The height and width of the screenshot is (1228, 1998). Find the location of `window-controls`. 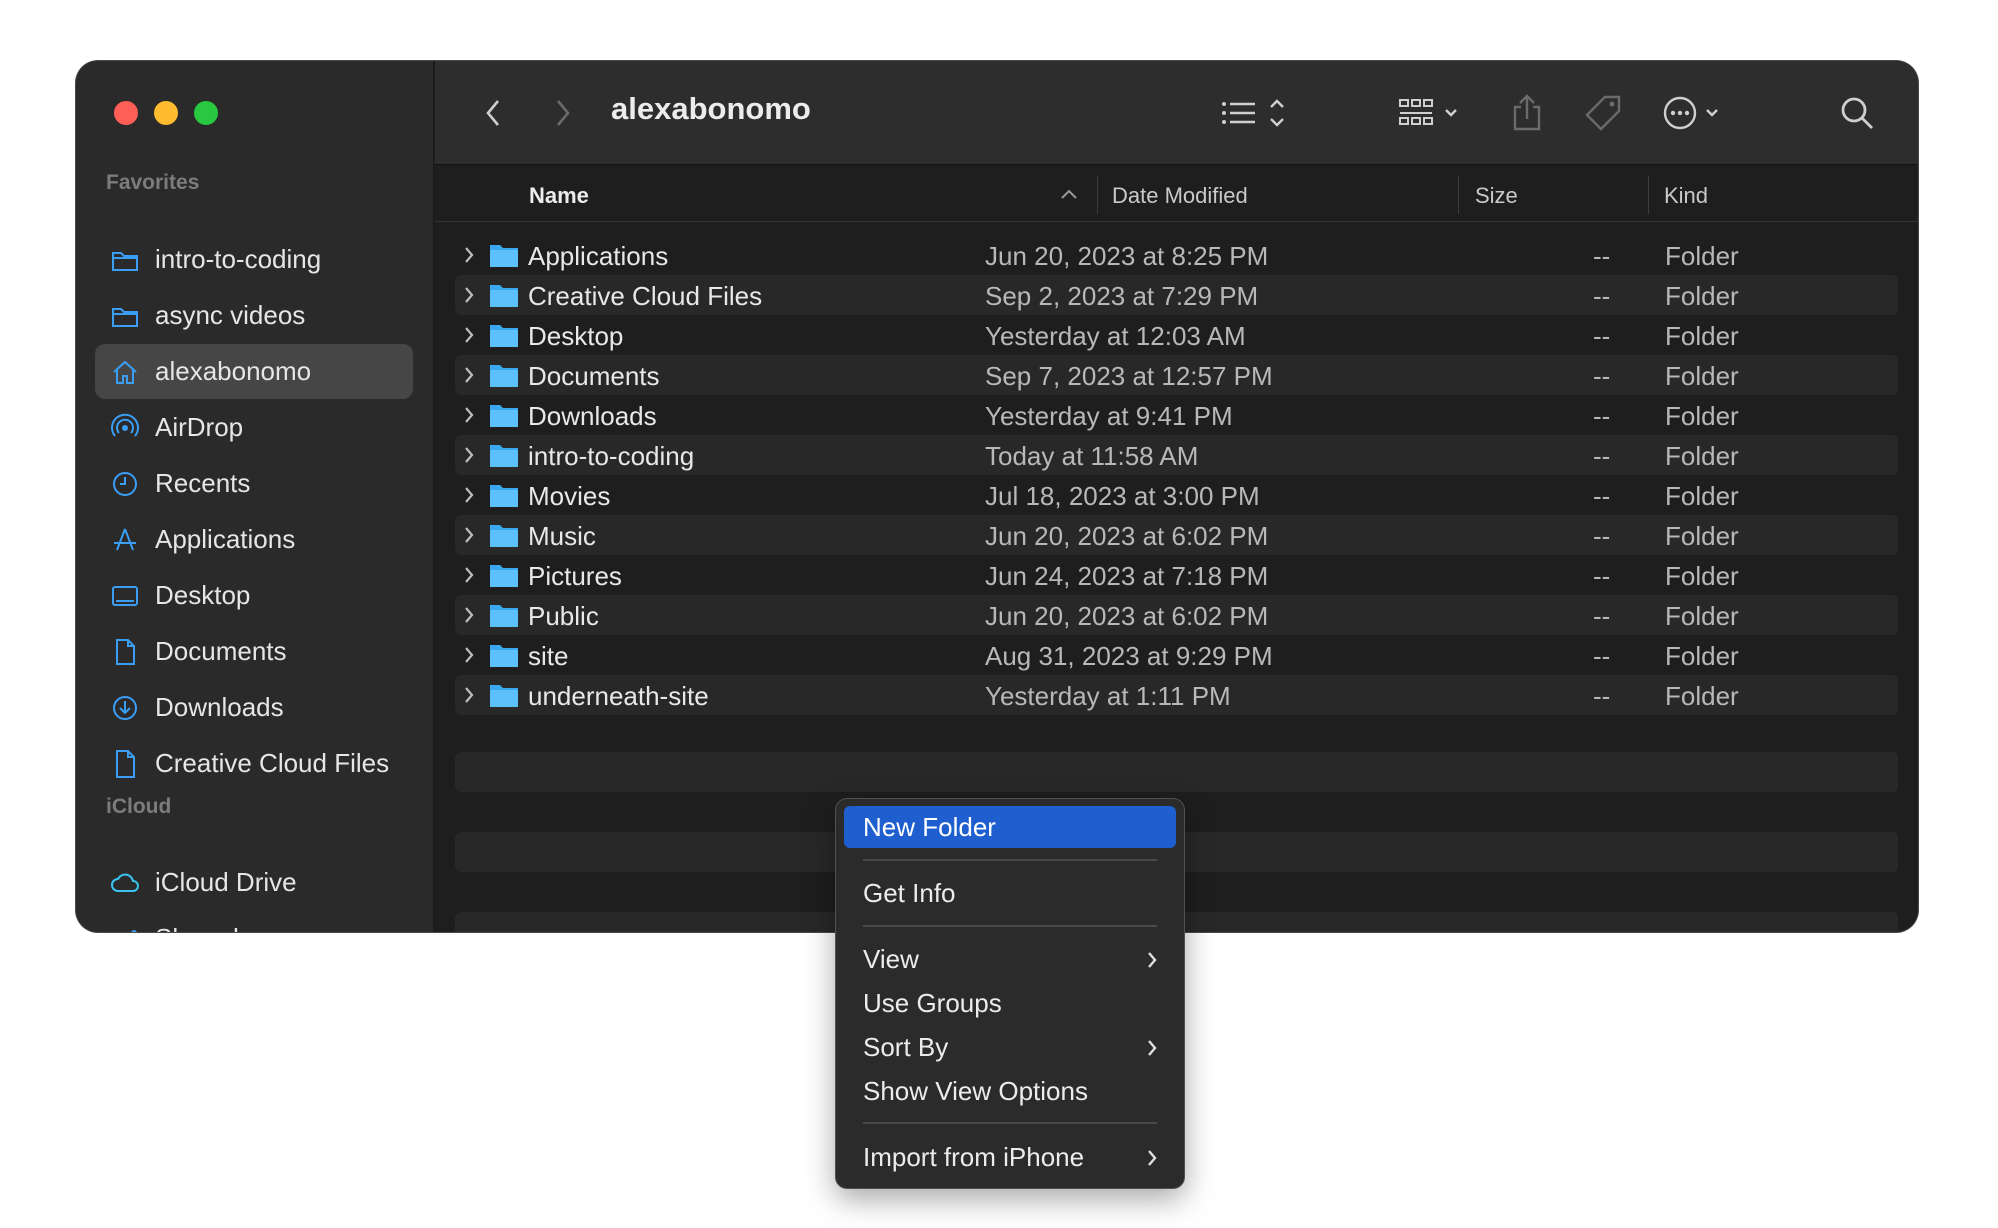

window-controls is located at coordinates (166, 113).